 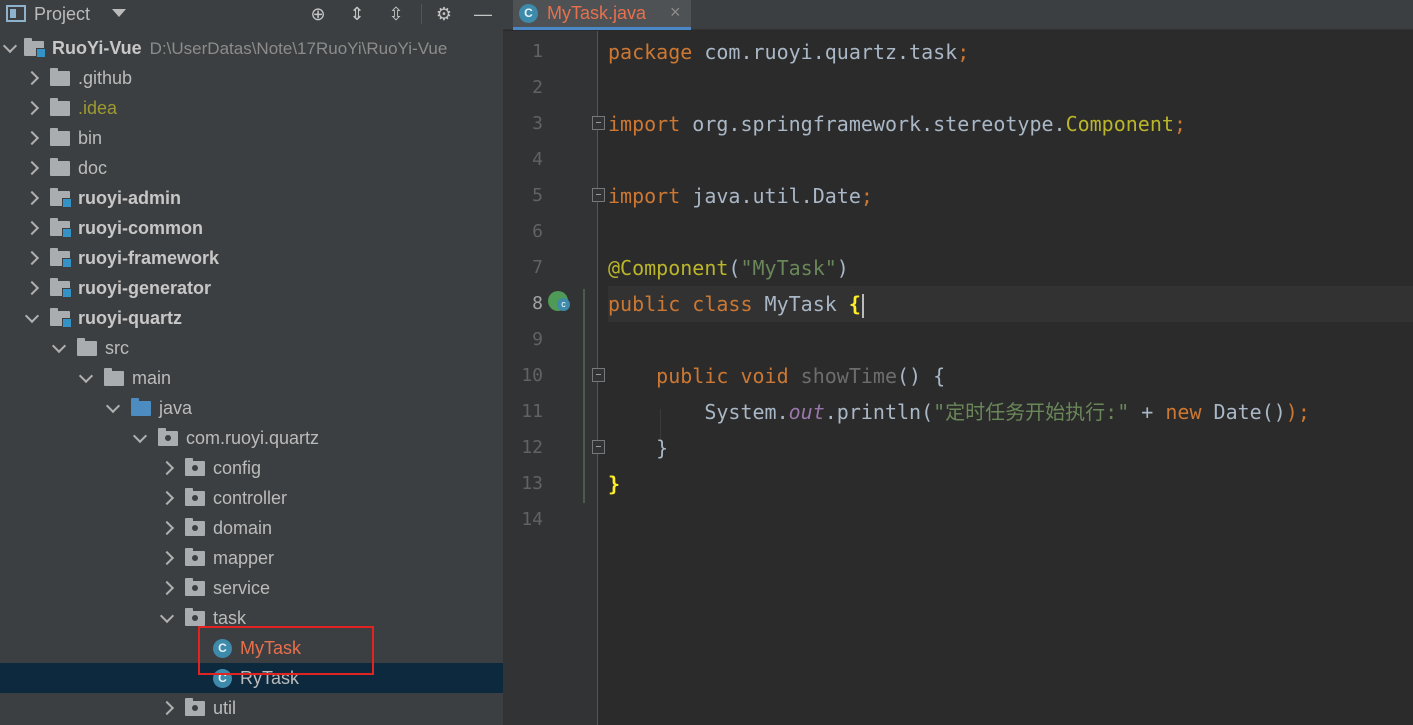 I want to click on close-icon: ×, so click(x=675, y=12).